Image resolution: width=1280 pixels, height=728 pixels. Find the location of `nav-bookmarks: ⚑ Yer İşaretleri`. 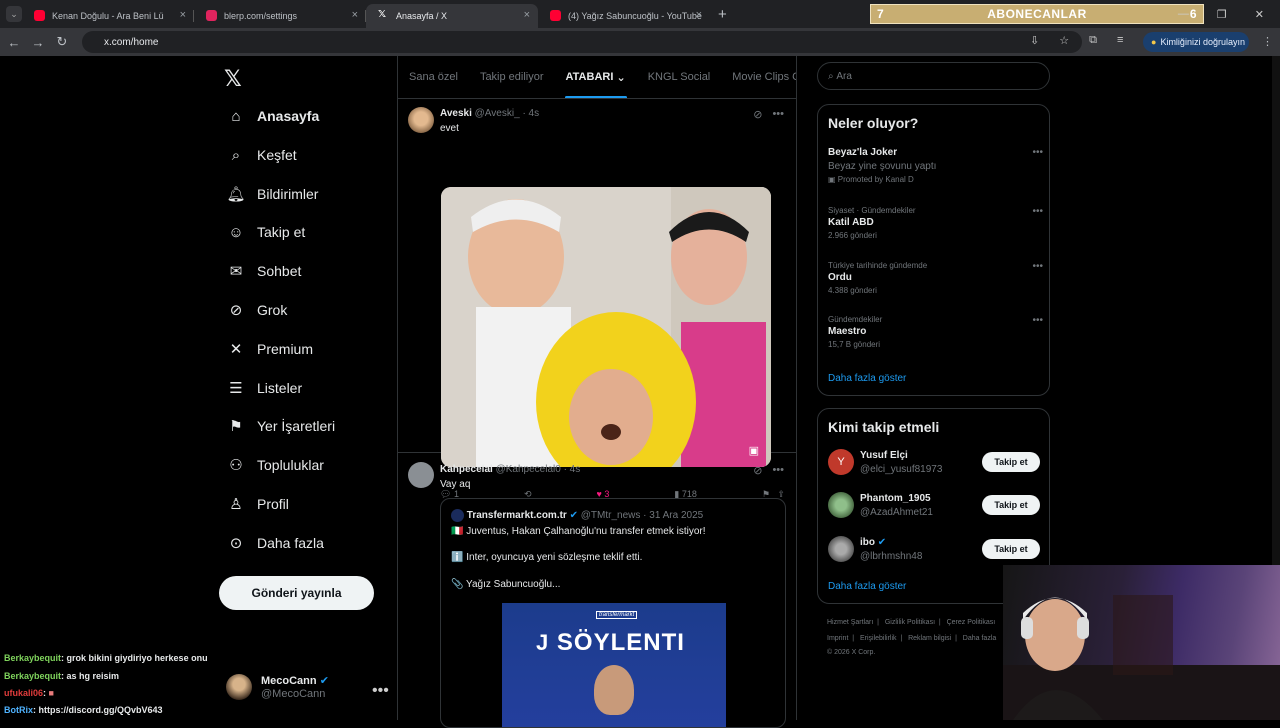

nav-bookmarks: ⚑ Yer İşaretleri is located at coordinates (280, 426).